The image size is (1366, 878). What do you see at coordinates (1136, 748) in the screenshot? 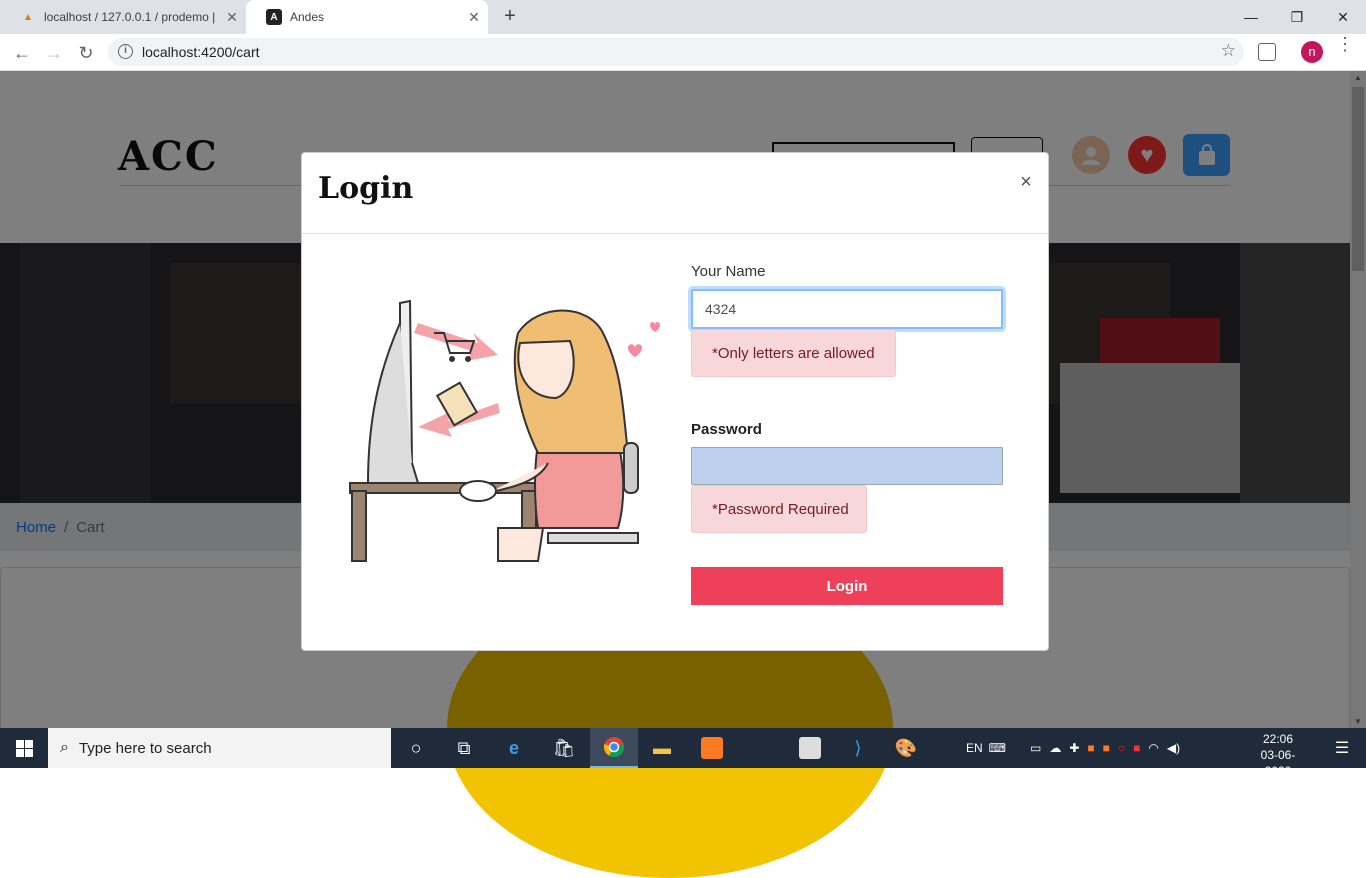
I see `antivirus-icon: ■` at bounding box center [1136, 748].